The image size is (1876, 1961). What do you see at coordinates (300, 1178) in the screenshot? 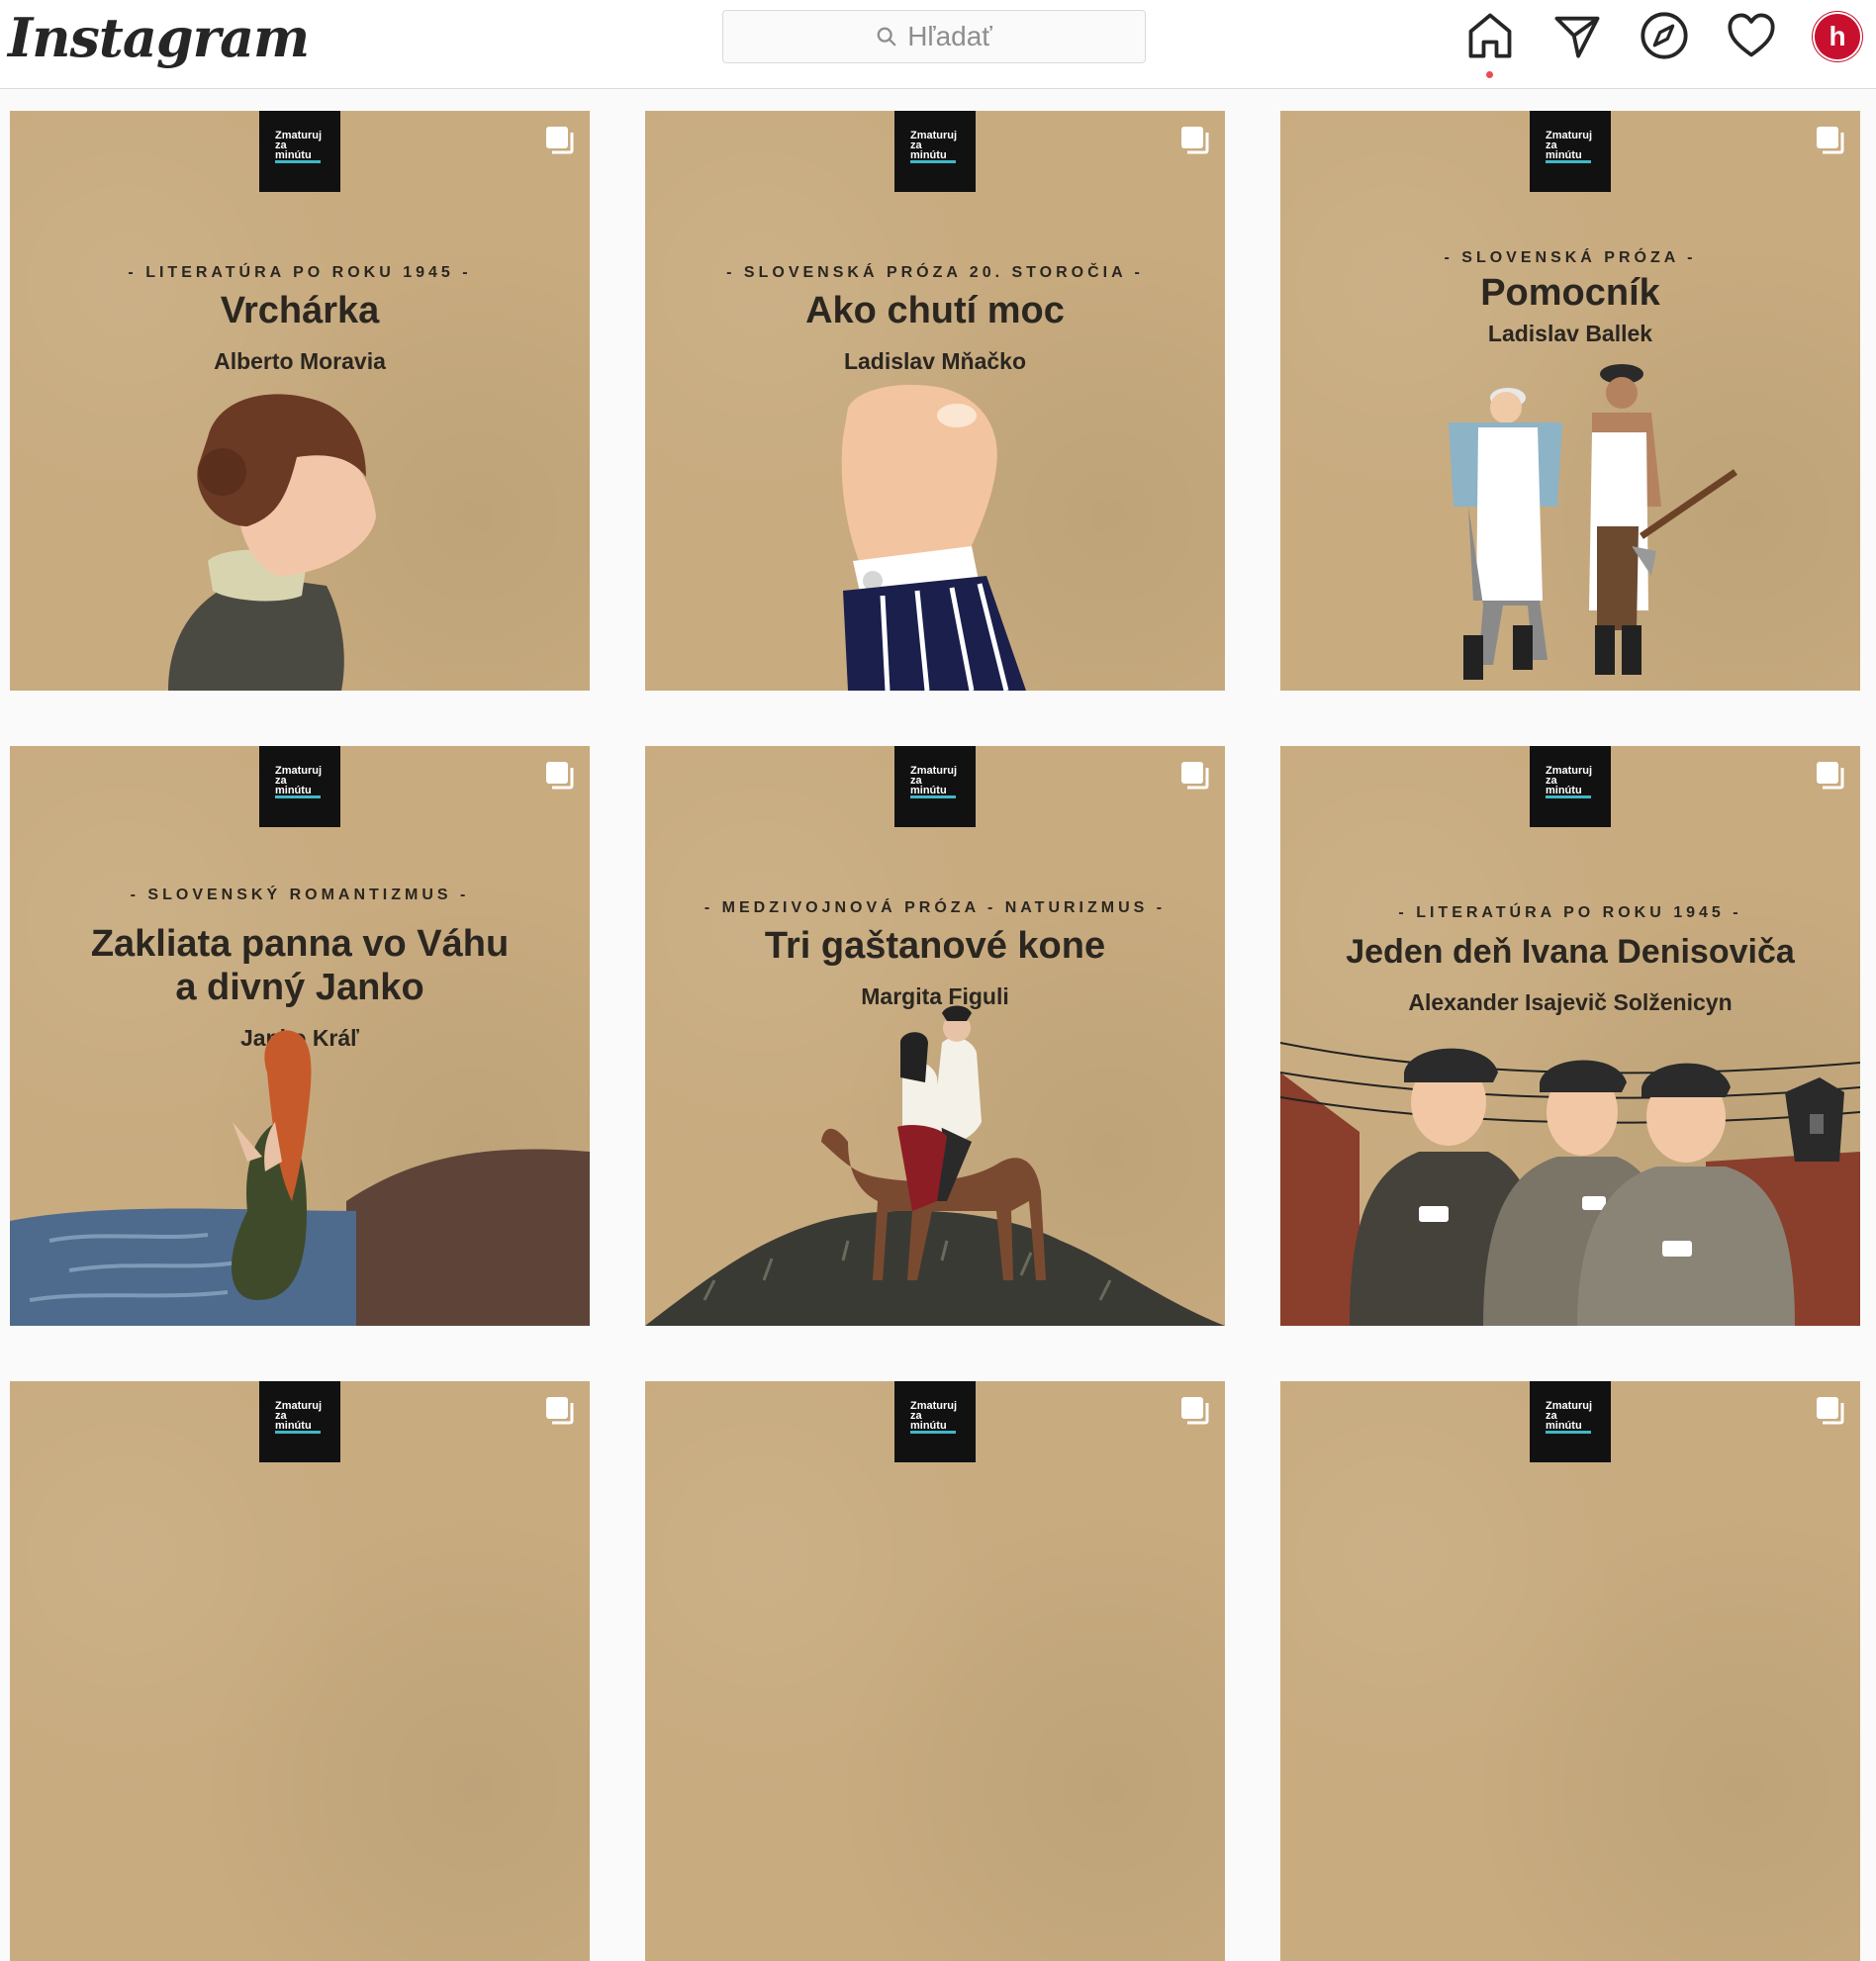
I see `woman-in-river-illustration` at bounding box center [300, 1178].